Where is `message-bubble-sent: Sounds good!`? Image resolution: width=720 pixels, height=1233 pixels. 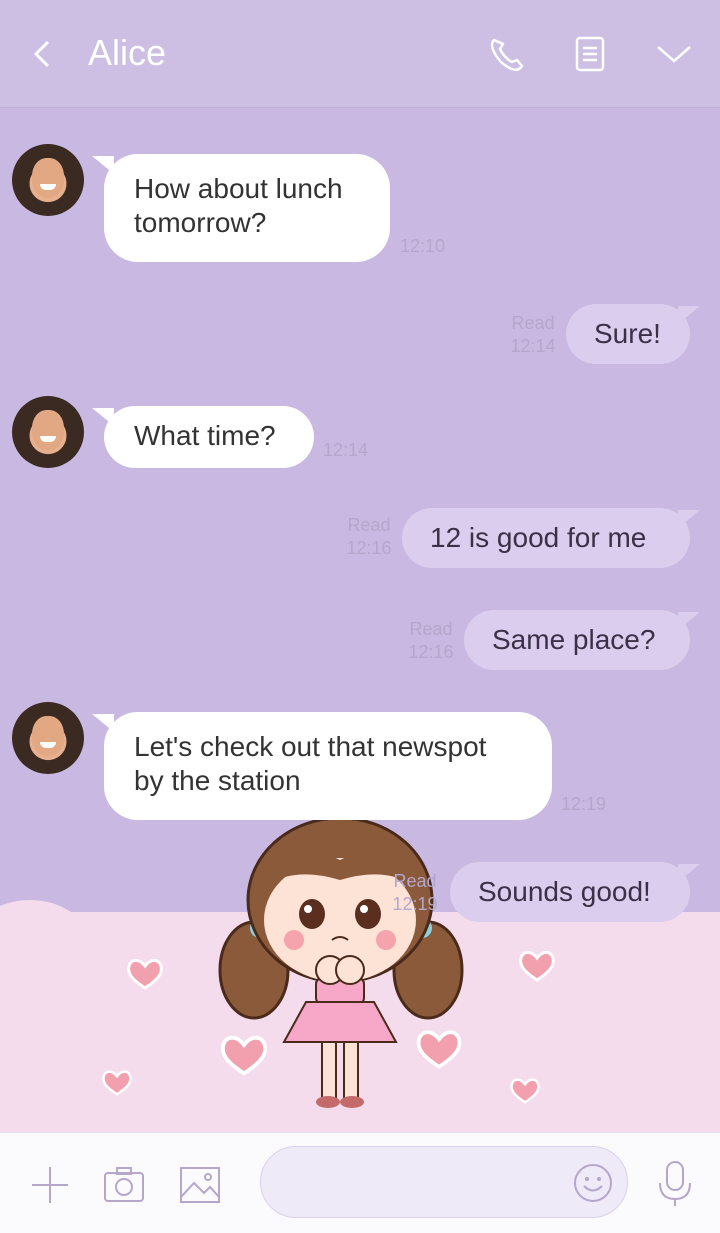
message-bubble-sent: Sounds good! is located at coordinates (575, 892).